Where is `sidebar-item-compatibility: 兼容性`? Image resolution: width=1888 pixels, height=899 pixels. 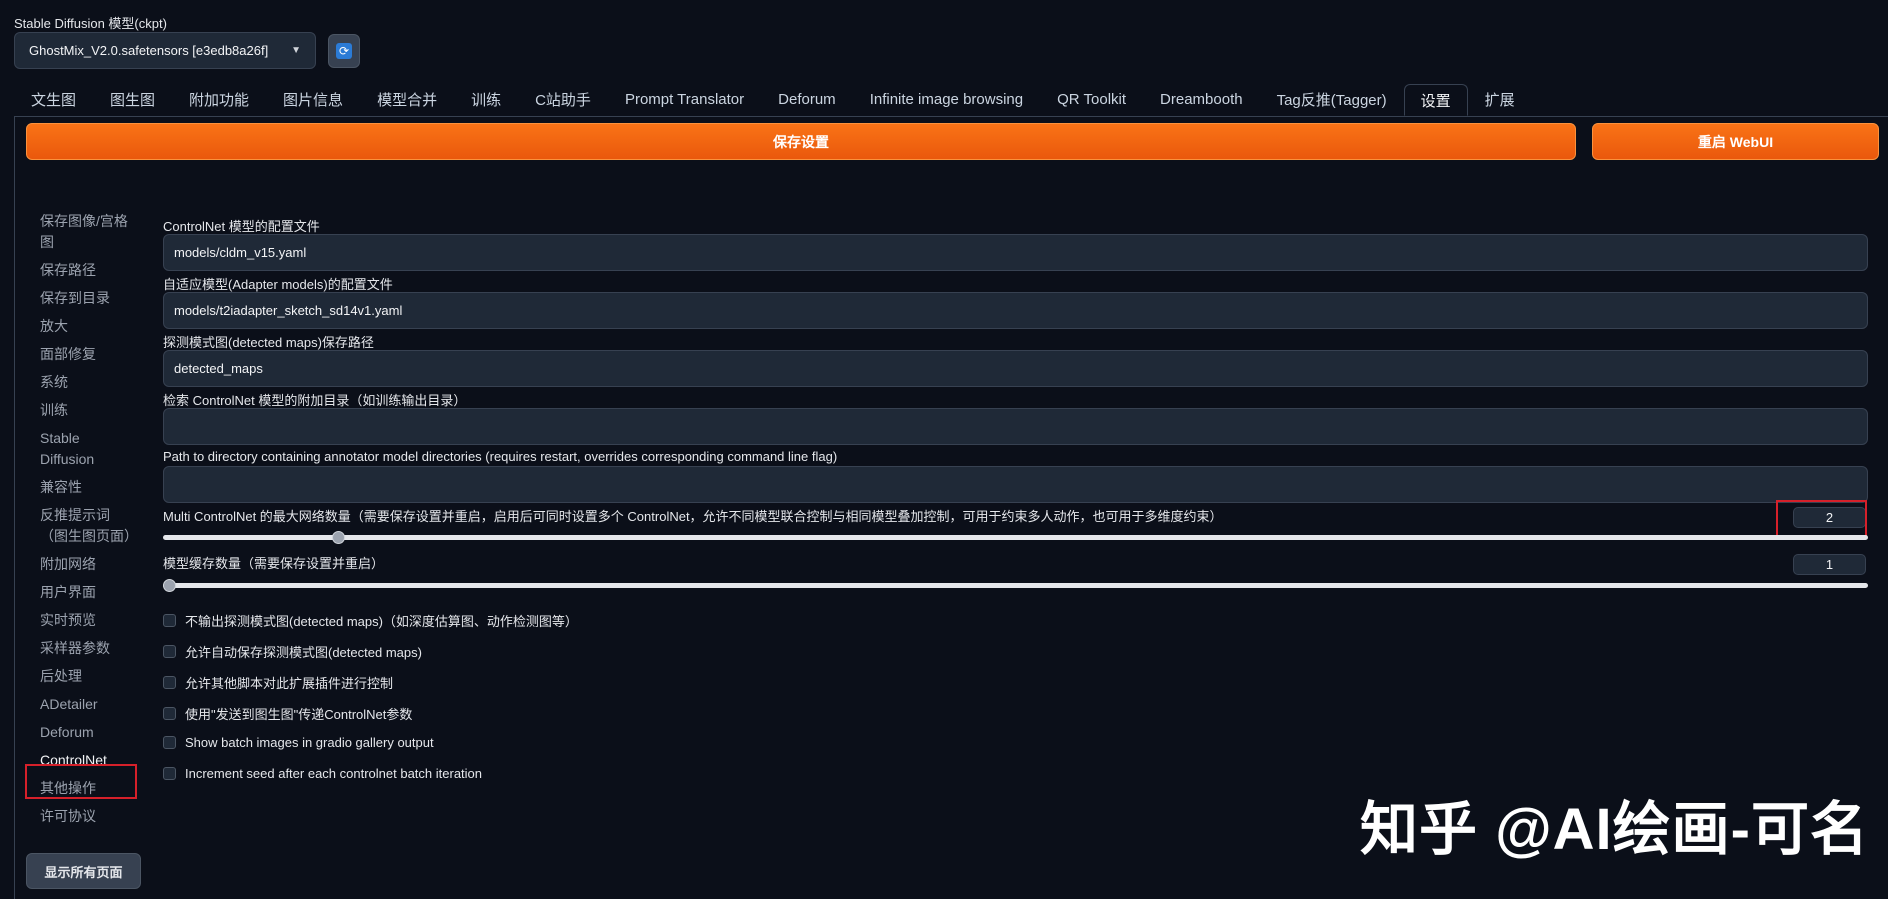 sidebar-item-compatibility: 兼容性 is located at coordinates (87, 487).